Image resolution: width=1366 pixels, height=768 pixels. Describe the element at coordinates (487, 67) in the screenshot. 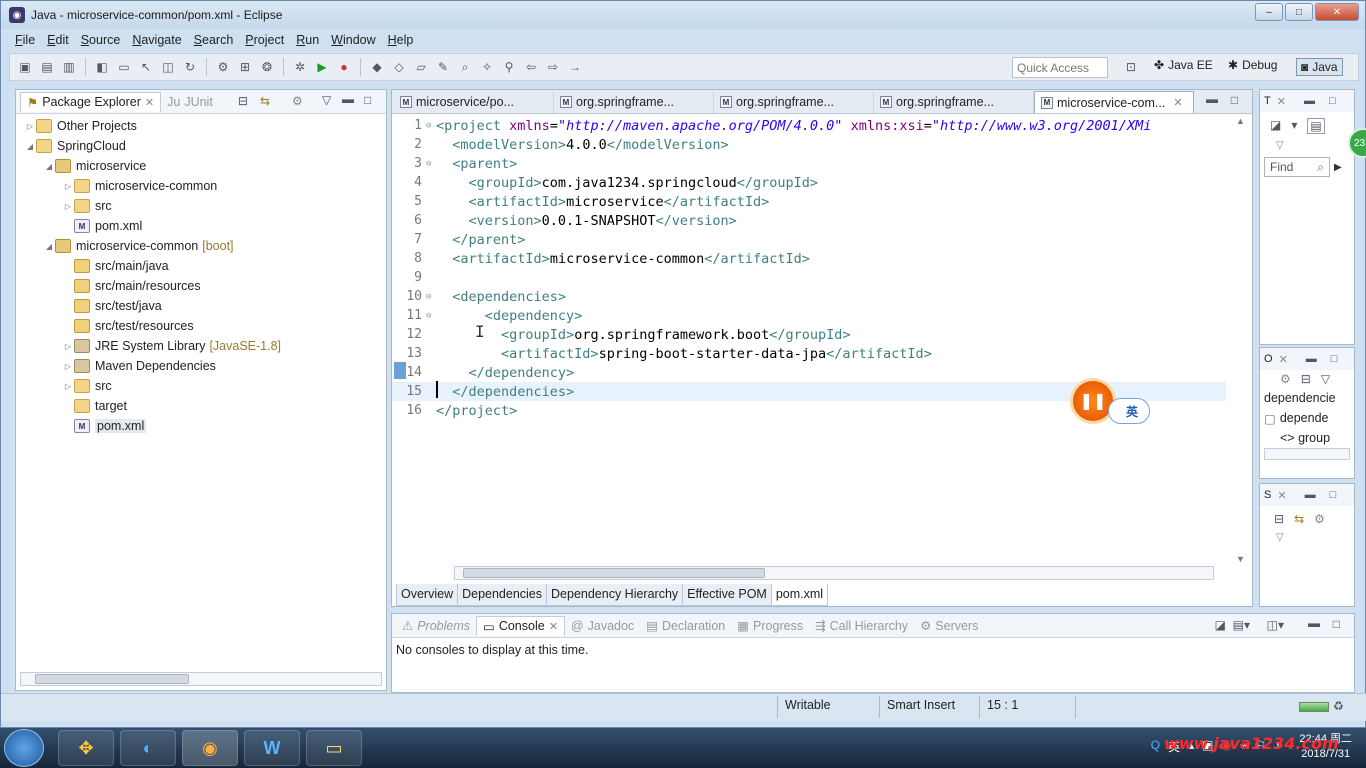

I see `annotation-icon: ✧` at that location.